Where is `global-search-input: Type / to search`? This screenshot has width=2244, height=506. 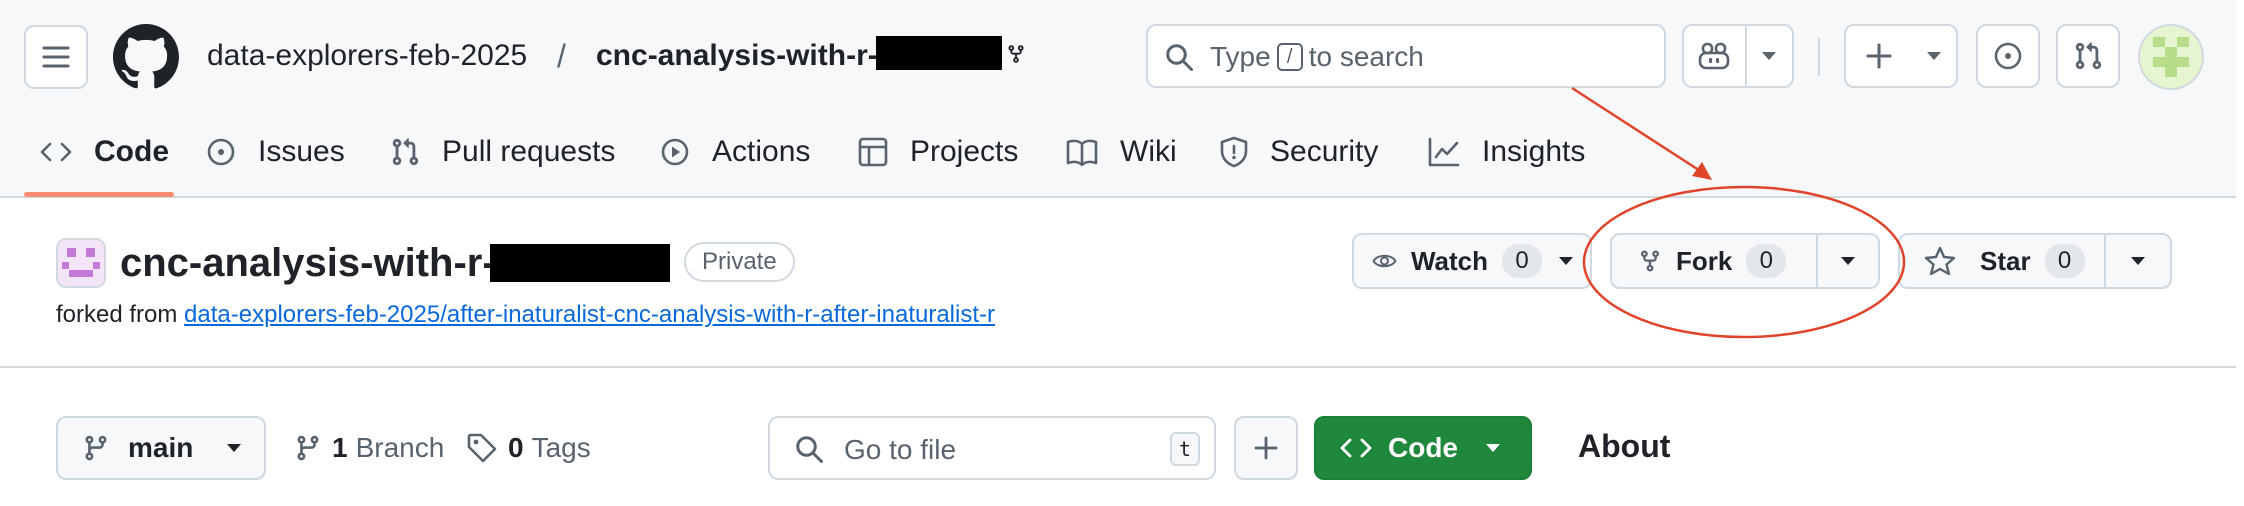
global-search-input: Type / to search is located at coordinates (1406, 56).